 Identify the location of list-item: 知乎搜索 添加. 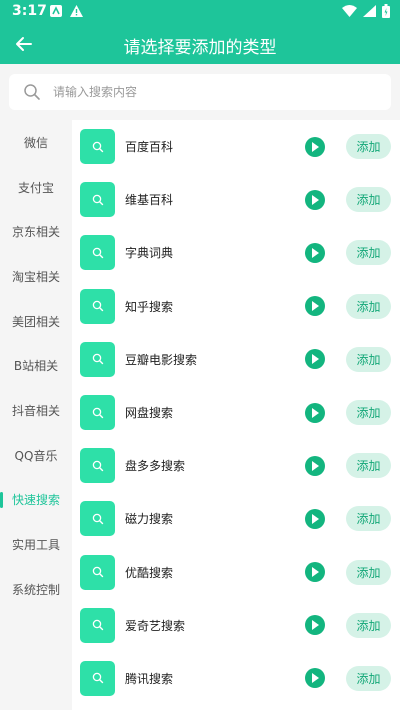
(236, 306).